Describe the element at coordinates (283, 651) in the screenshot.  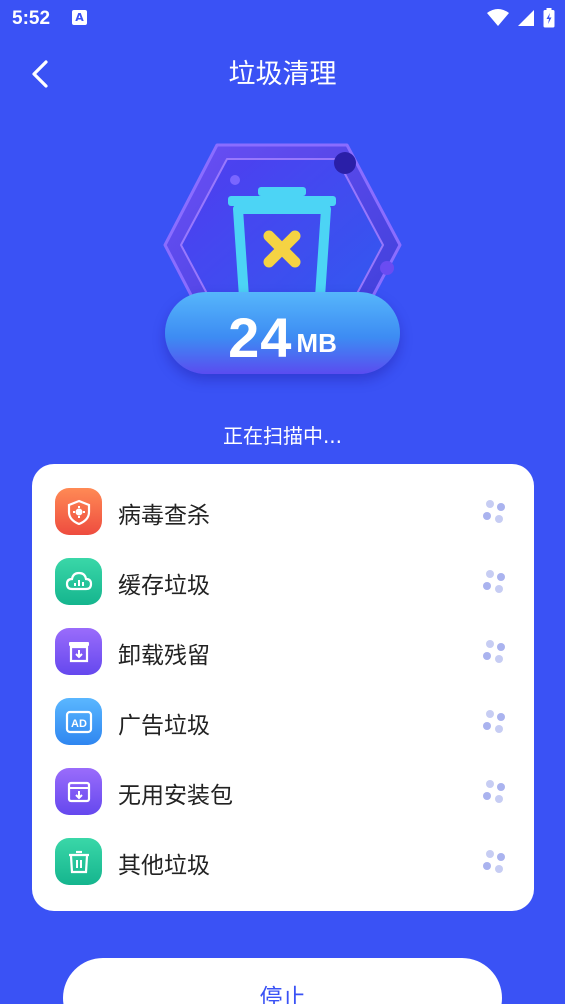
I see `list-item-uninstall-residue: 卸载残留` at that location.